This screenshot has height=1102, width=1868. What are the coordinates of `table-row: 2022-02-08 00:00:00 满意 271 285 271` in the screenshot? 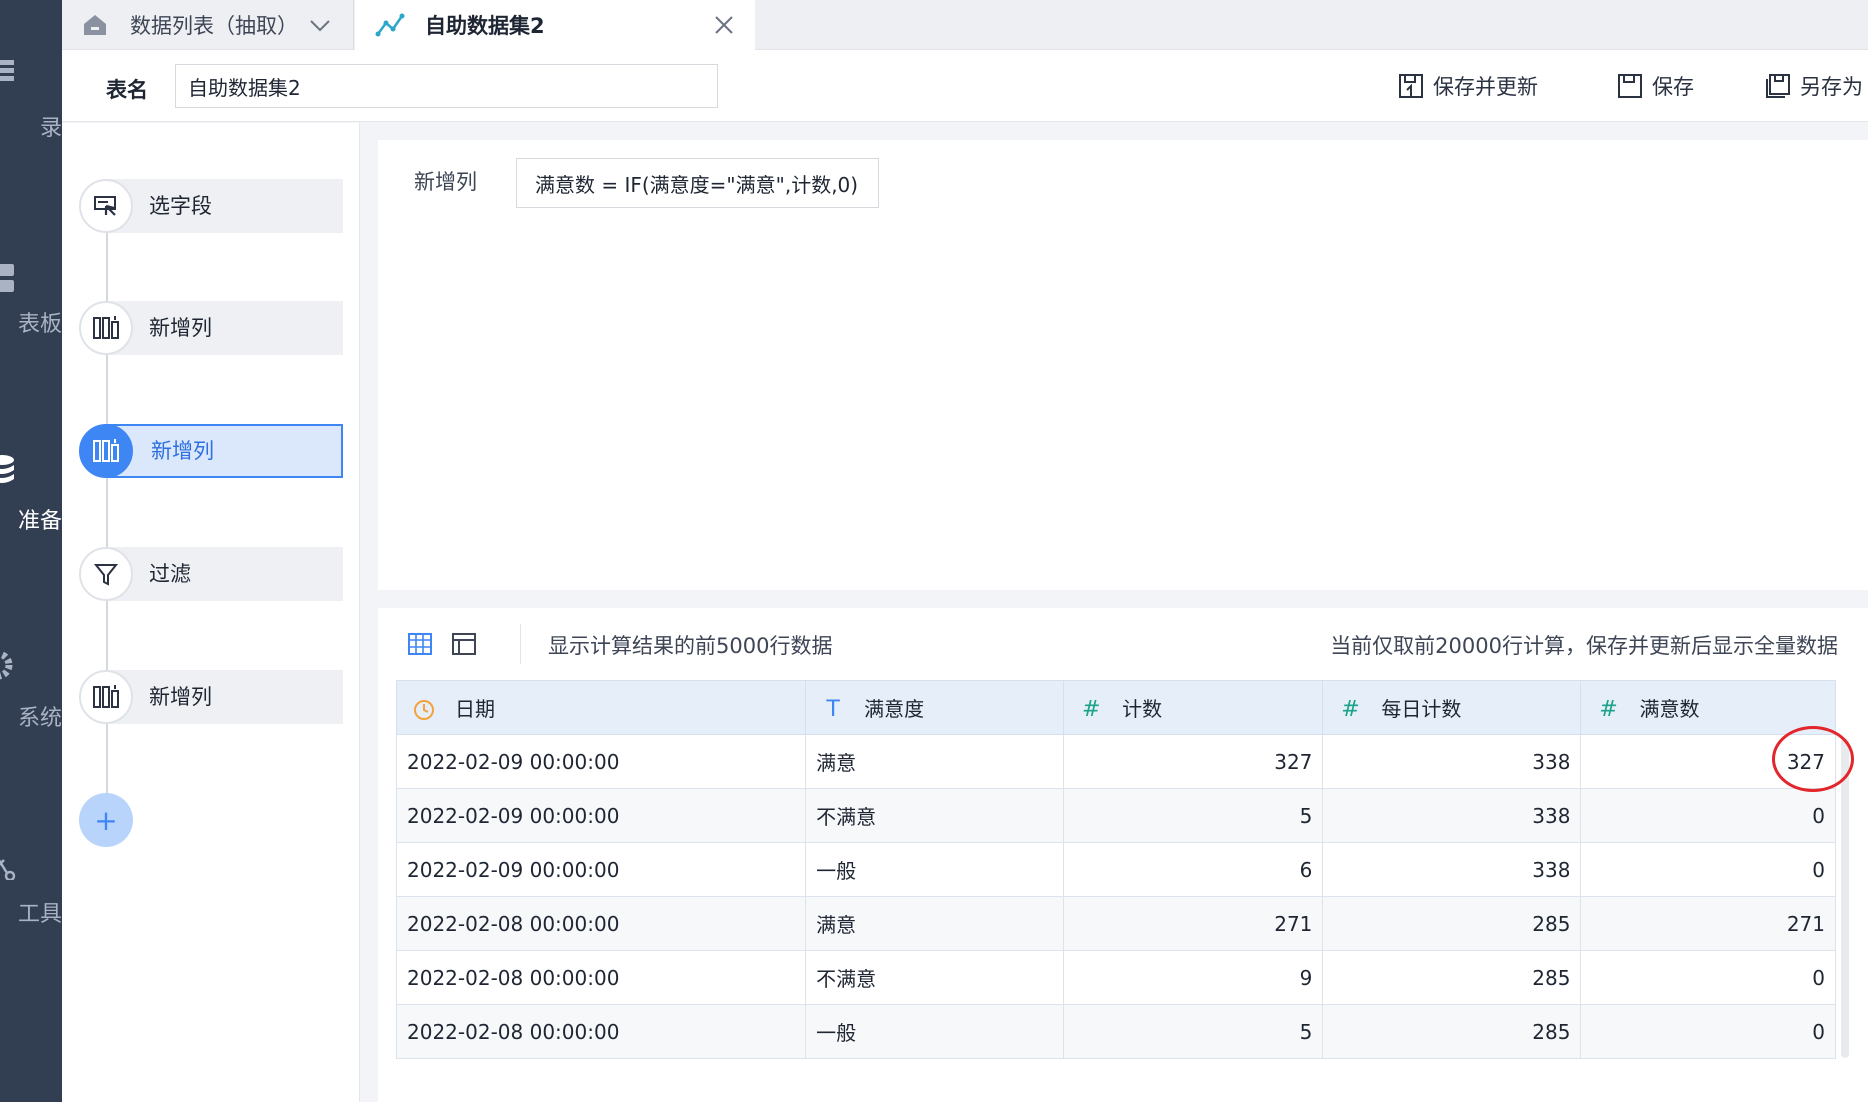 It's located at (1115, 923).